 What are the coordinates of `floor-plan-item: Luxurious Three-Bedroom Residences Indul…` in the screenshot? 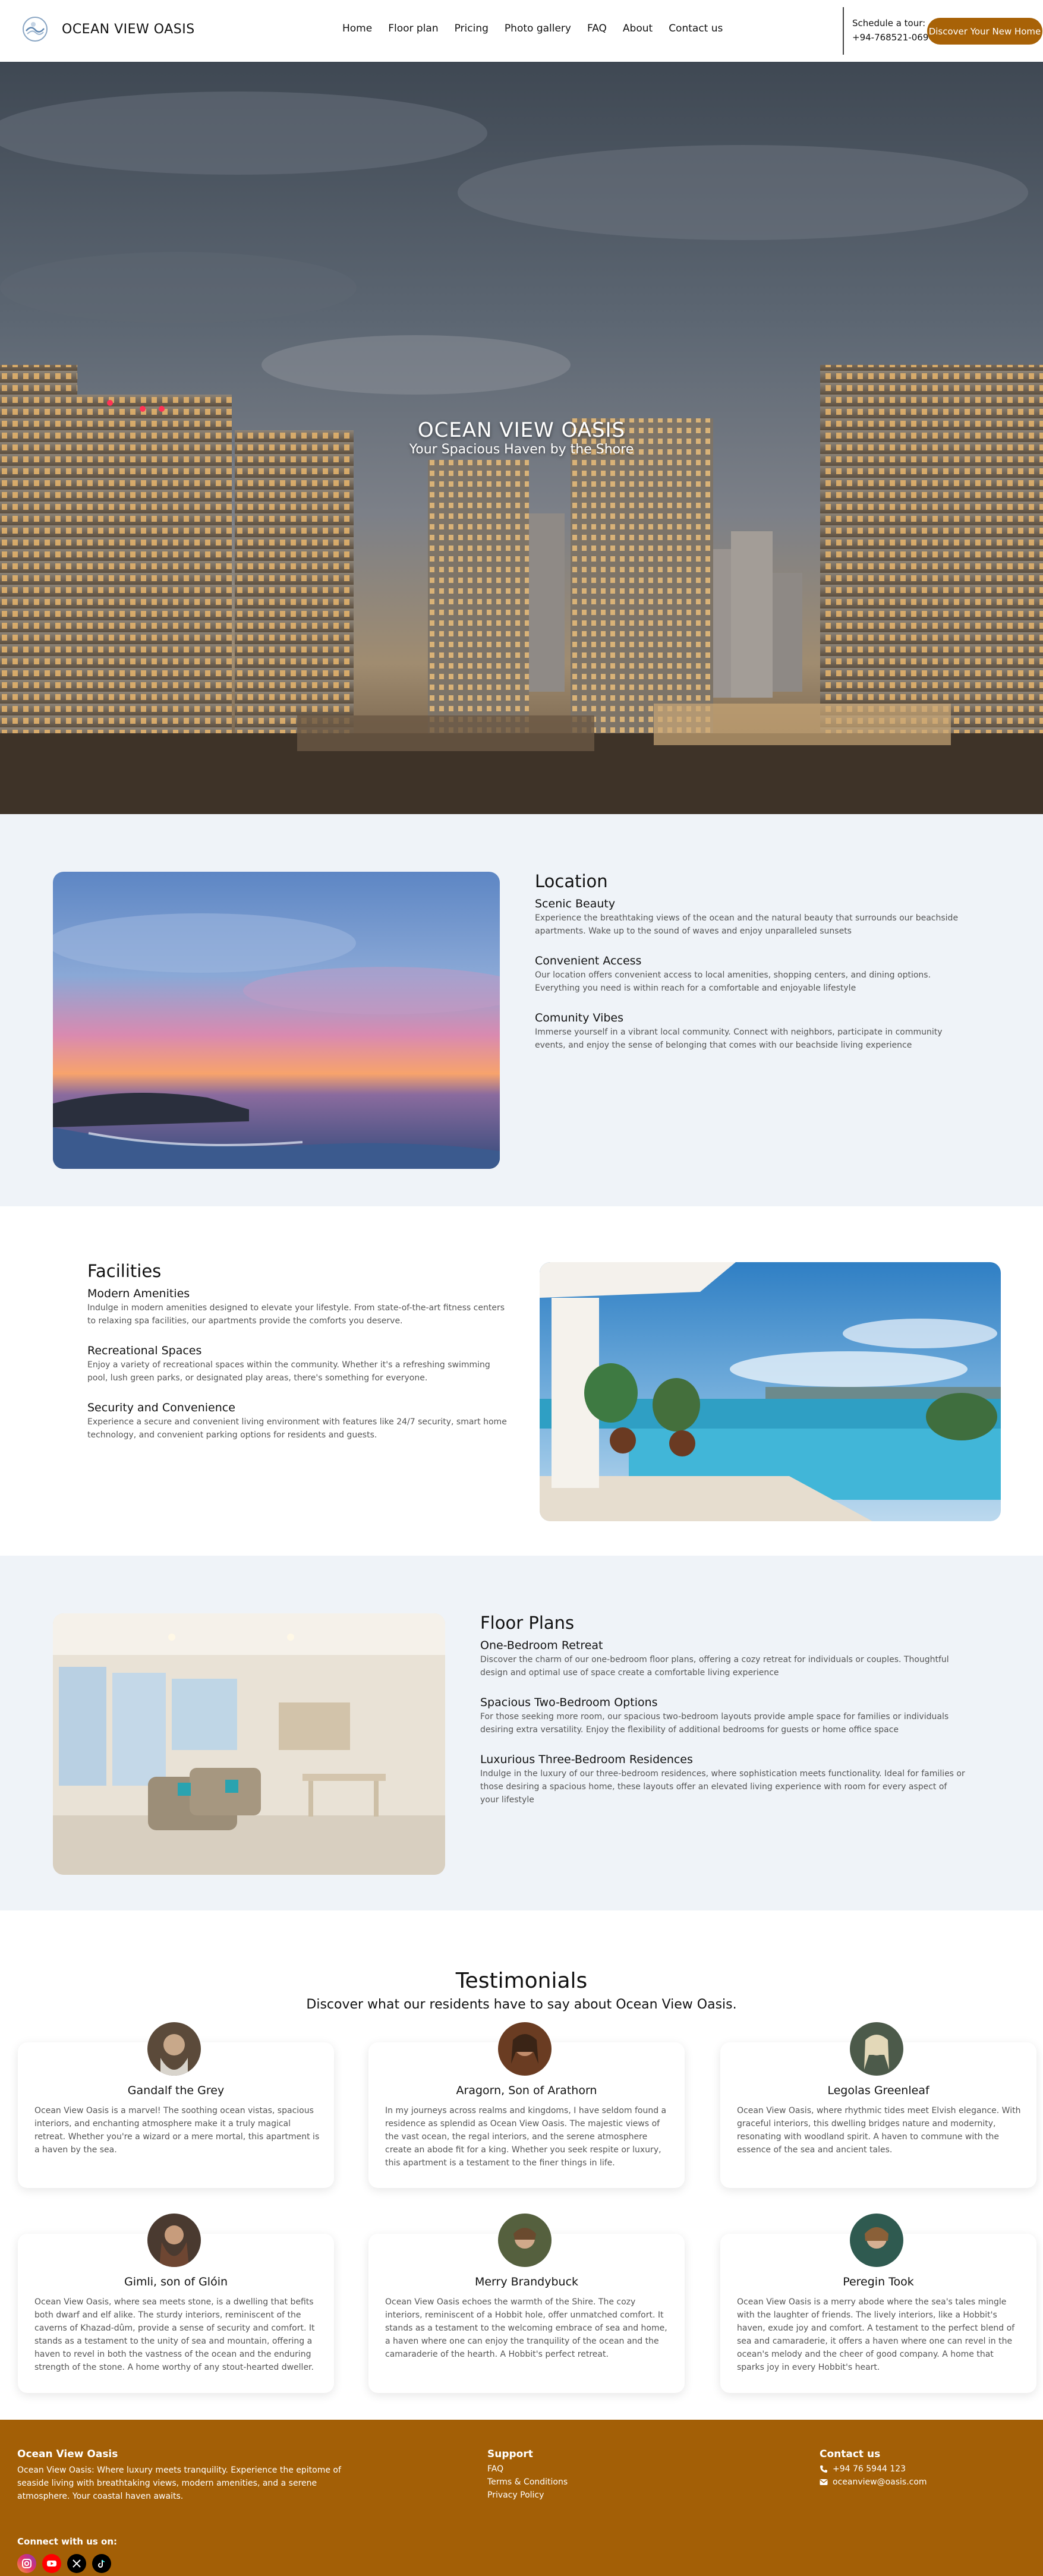 It's located at (724, 1780).